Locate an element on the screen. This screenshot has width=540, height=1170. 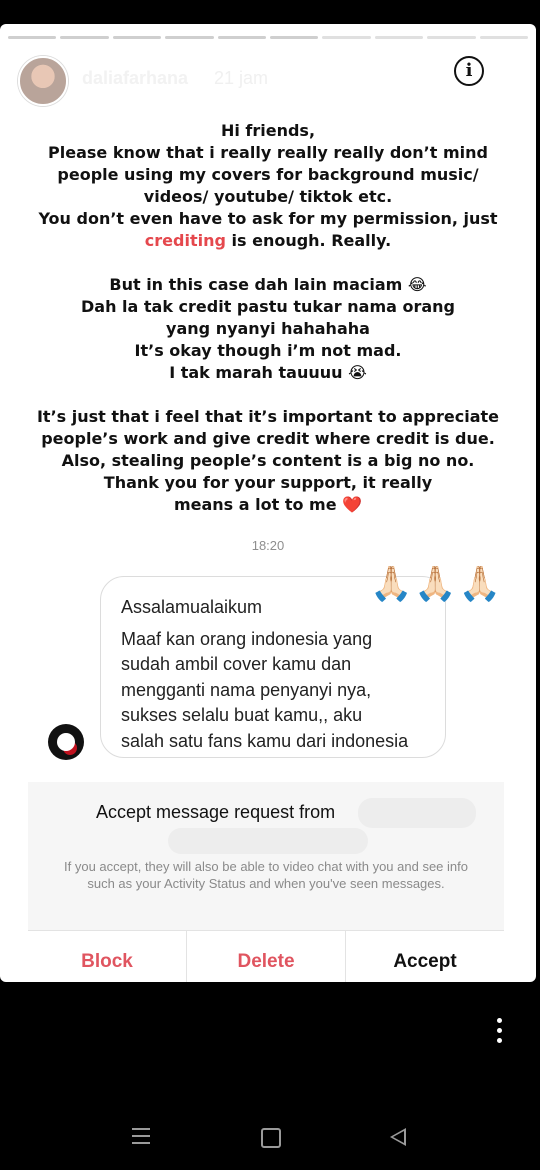
note-line: Thank you for your support, it really is located at coordinates (268, 482).